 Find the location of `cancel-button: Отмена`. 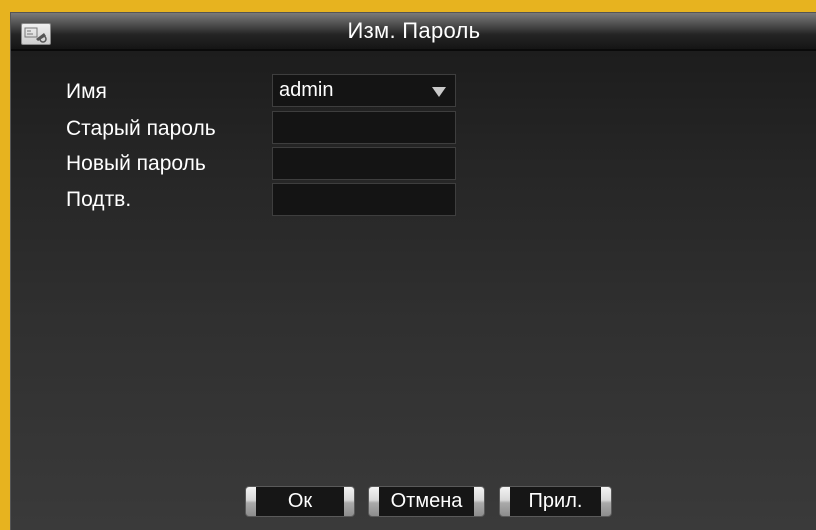

cancel-button: Отмена is located at coordinates (426, 501).